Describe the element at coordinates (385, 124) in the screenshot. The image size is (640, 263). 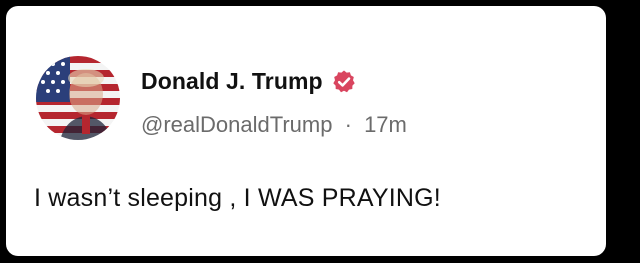
I see `post-timestamp: 17m` at that location.